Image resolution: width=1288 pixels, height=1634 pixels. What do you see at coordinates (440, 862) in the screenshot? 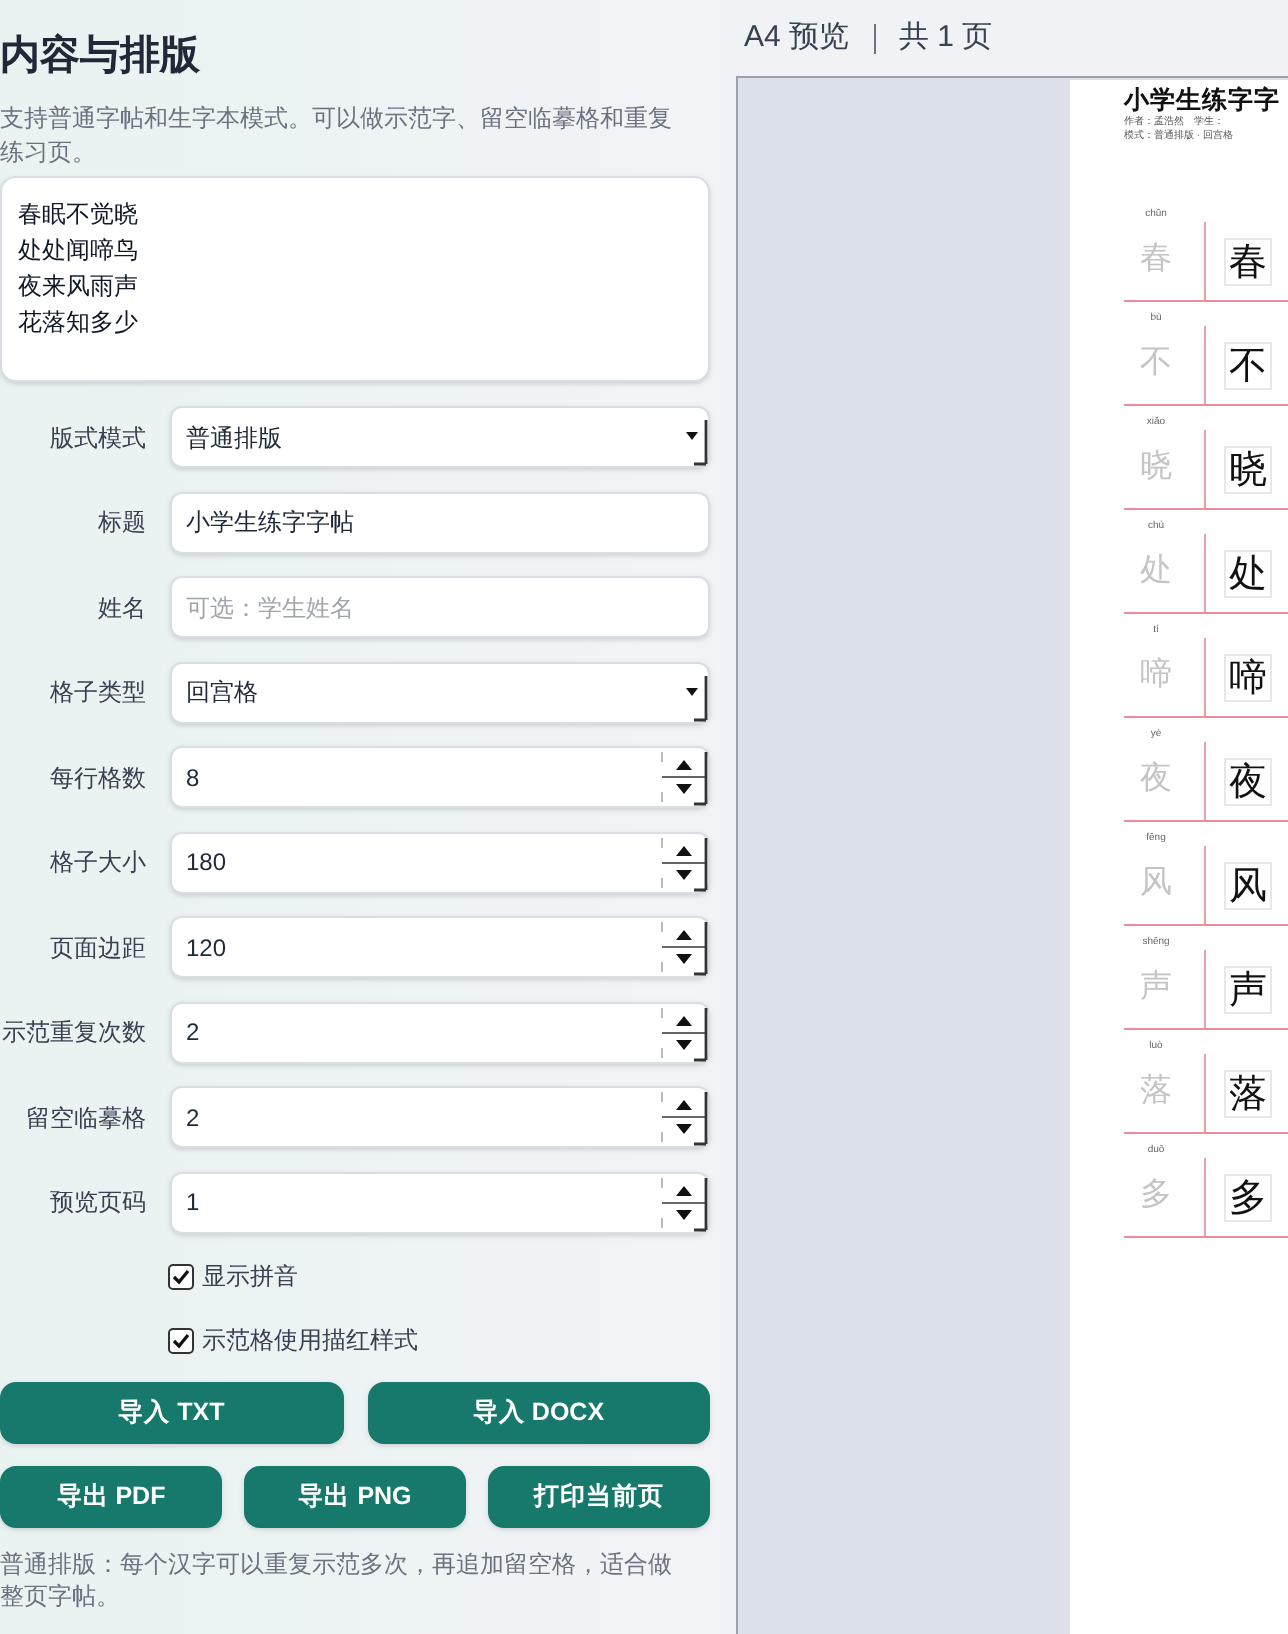
I see `number-input: 180` at bounding box center [440, 862].